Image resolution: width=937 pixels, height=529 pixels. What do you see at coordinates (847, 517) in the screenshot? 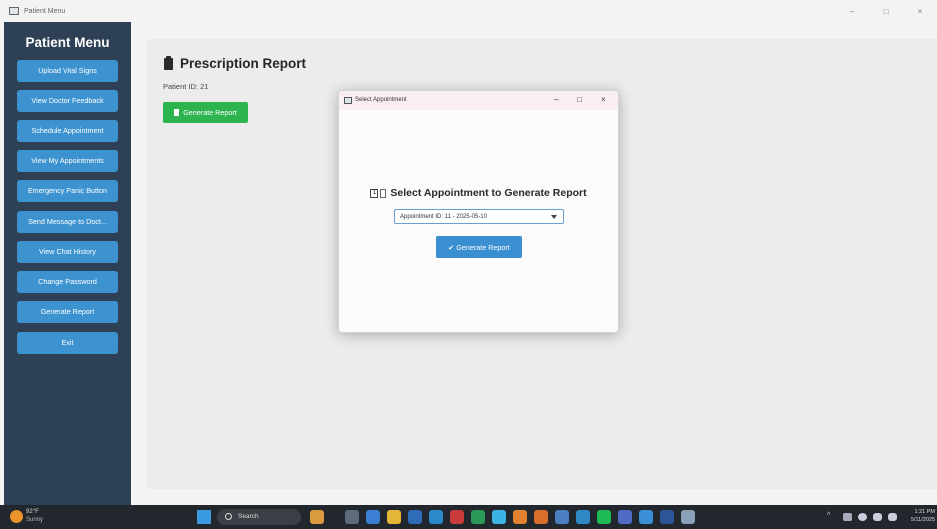
I see `onedrive-icon` at bounding box center [847, 517].